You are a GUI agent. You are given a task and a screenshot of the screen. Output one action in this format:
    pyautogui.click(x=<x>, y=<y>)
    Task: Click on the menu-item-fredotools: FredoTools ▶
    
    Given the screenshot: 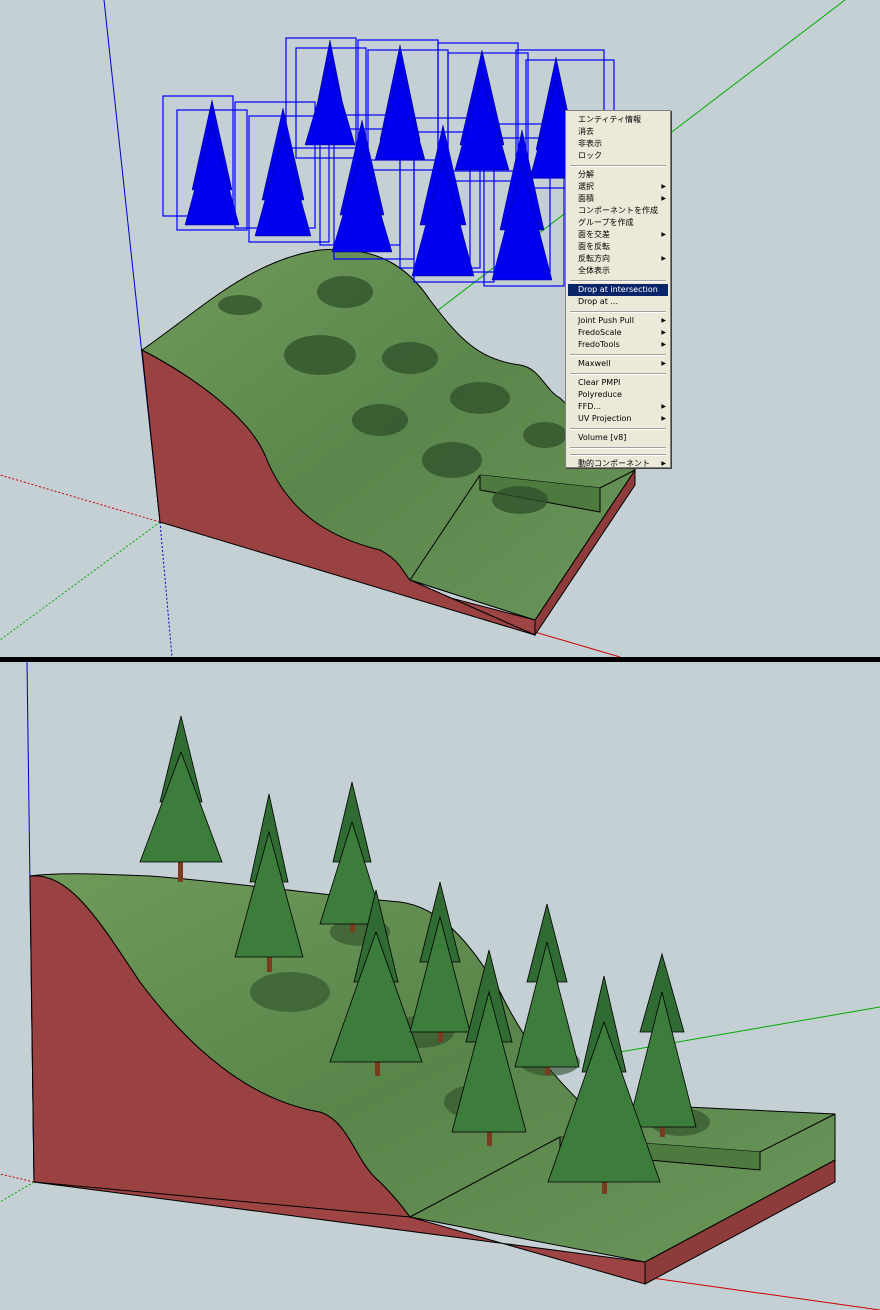 What is the action you would take?
    pyautogui.click(x=618, y=345)
    